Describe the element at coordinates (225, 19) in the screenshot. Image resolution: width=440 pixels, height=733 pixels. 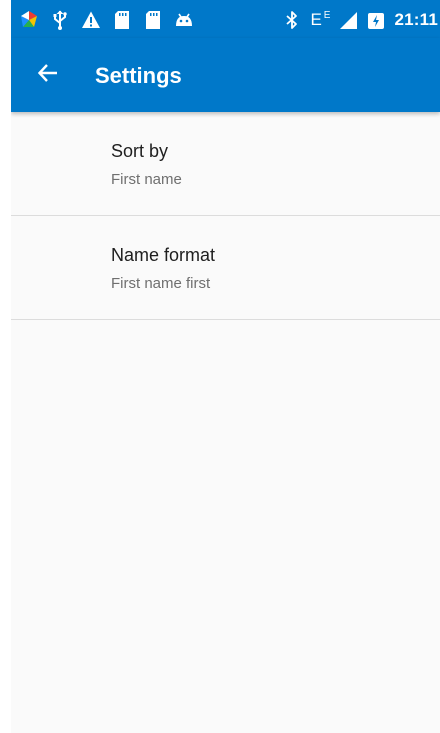
I see `status-bar: EE 21:11` at that location.